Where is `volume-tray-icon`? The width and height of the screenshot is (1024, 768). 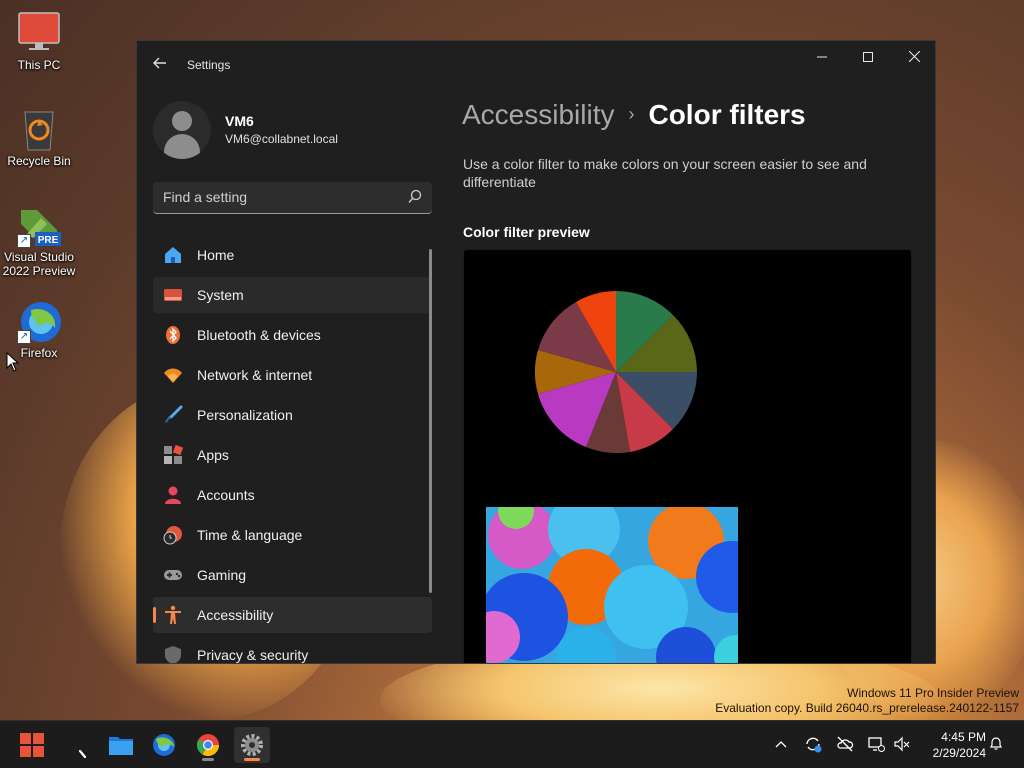 volume-tray-icon is located at coordinates (902, 745).